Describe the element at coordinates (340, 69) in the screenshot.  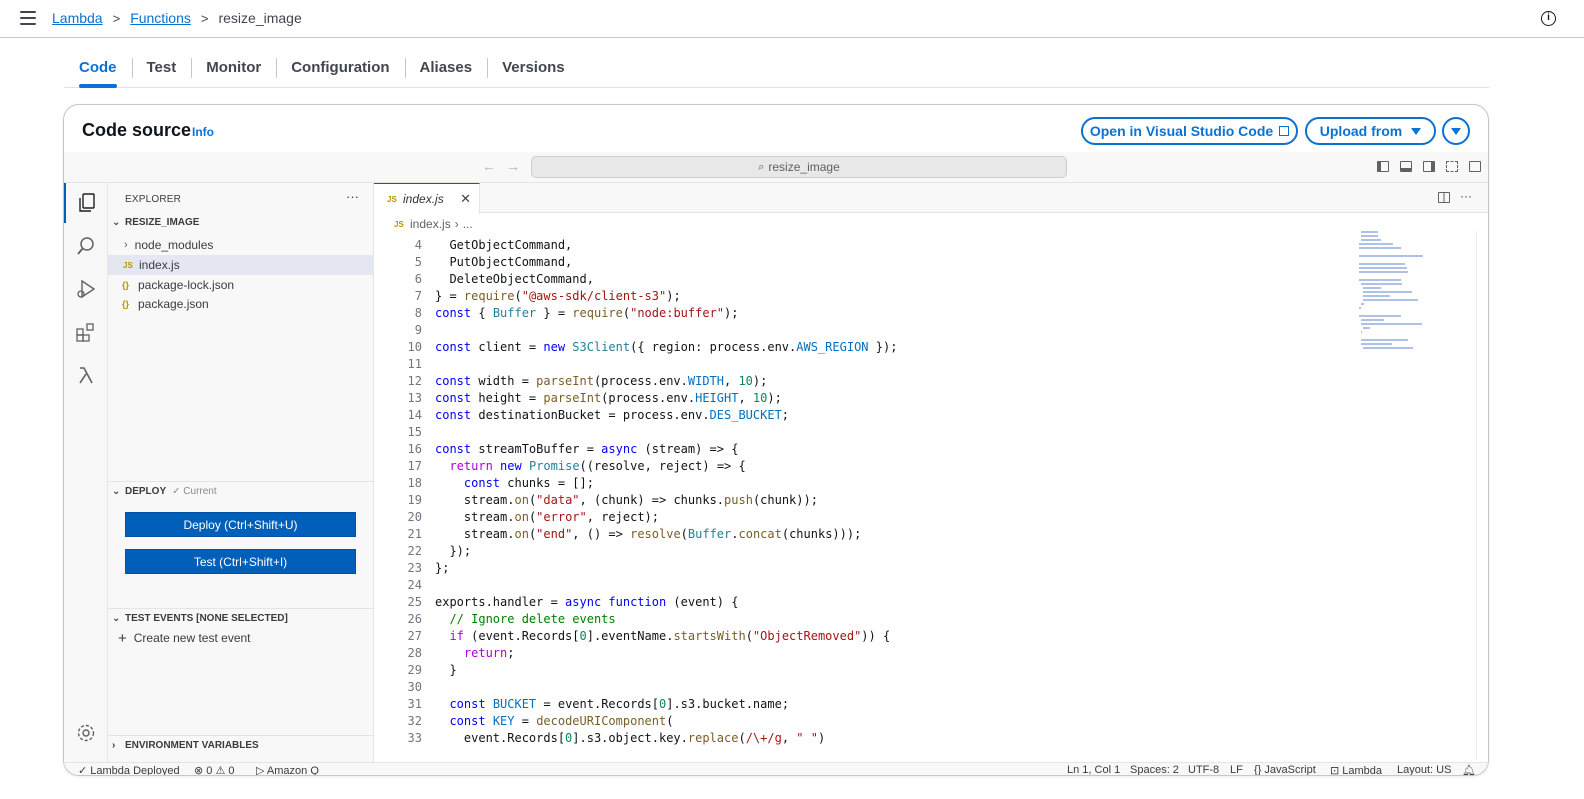
I see `tab-configuration: Configuration` at that location.